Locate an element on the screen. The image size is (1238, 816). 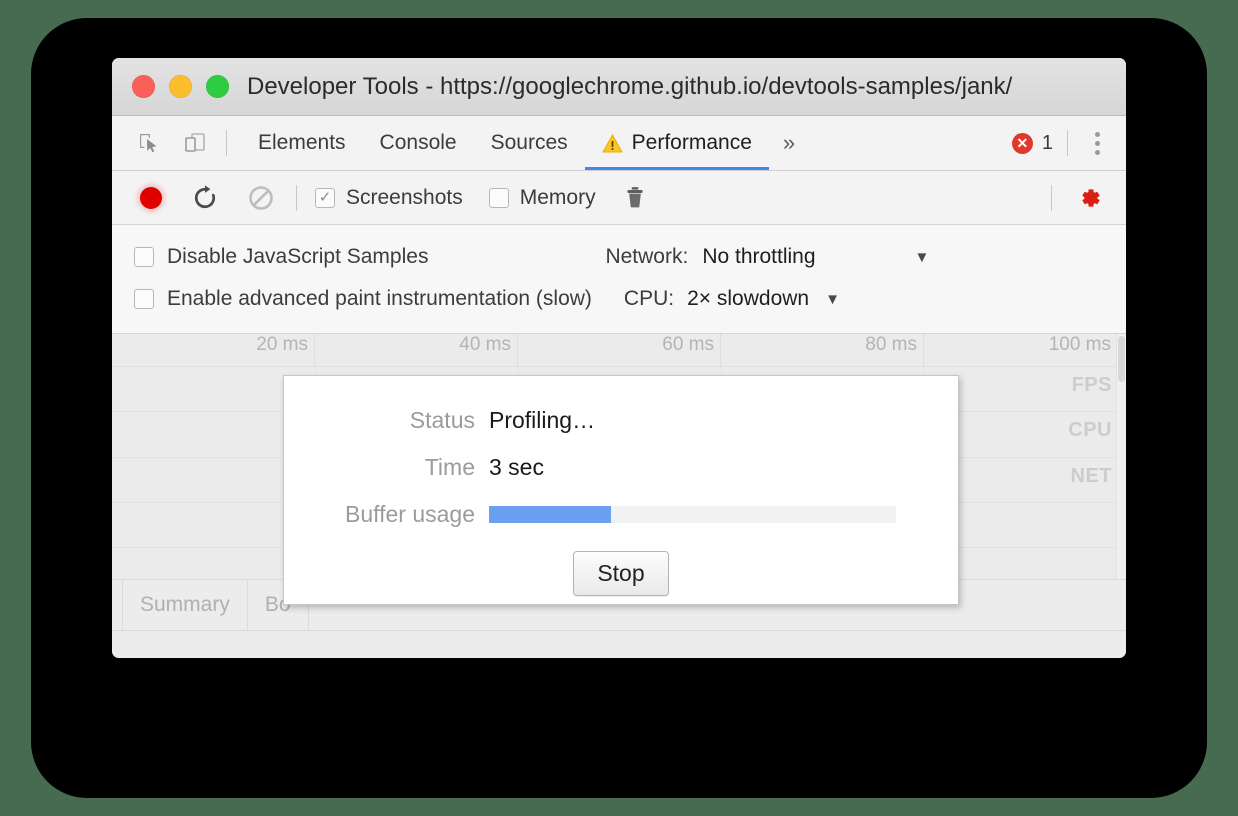
minimize-window-button is located at coordinates (180, 86).